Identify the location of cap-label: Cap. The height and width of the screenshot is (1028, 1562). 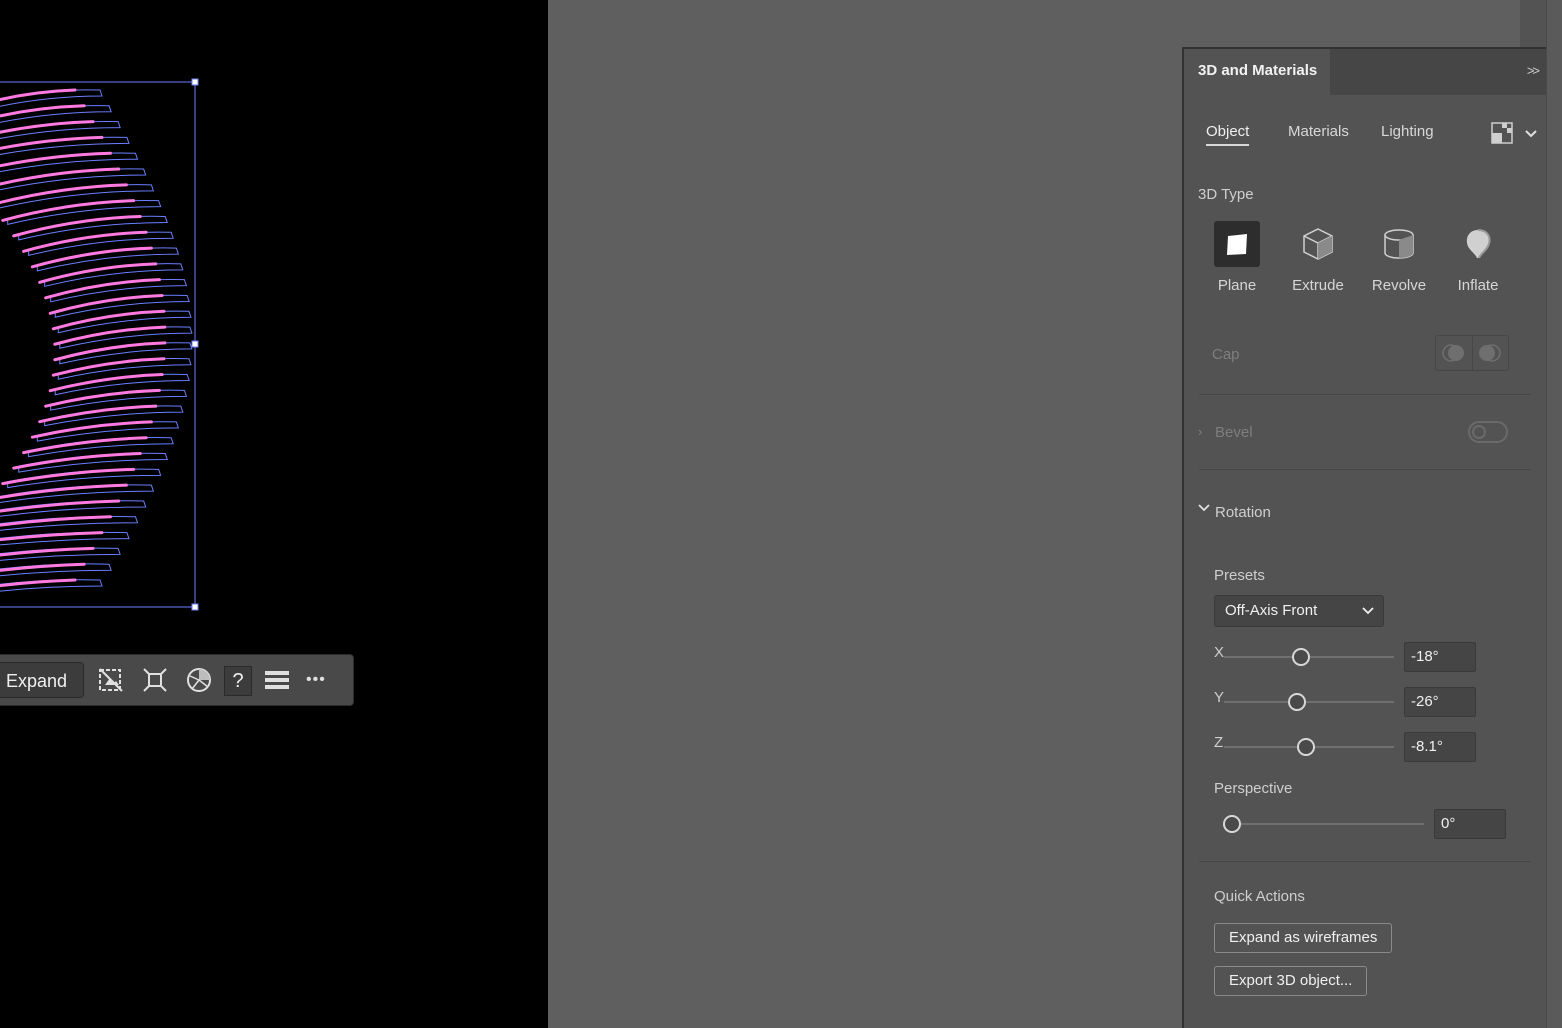
(1226, 354).